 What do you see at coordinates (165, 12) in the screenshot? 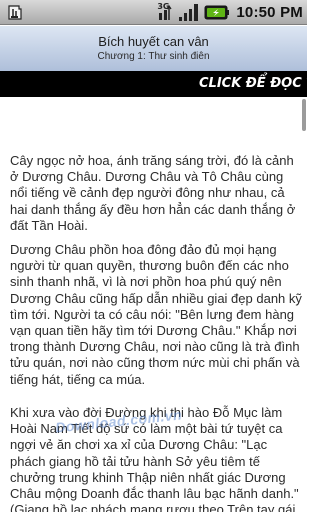
I see `3g-network-icon: 3G` at bounding box center [165, 12].